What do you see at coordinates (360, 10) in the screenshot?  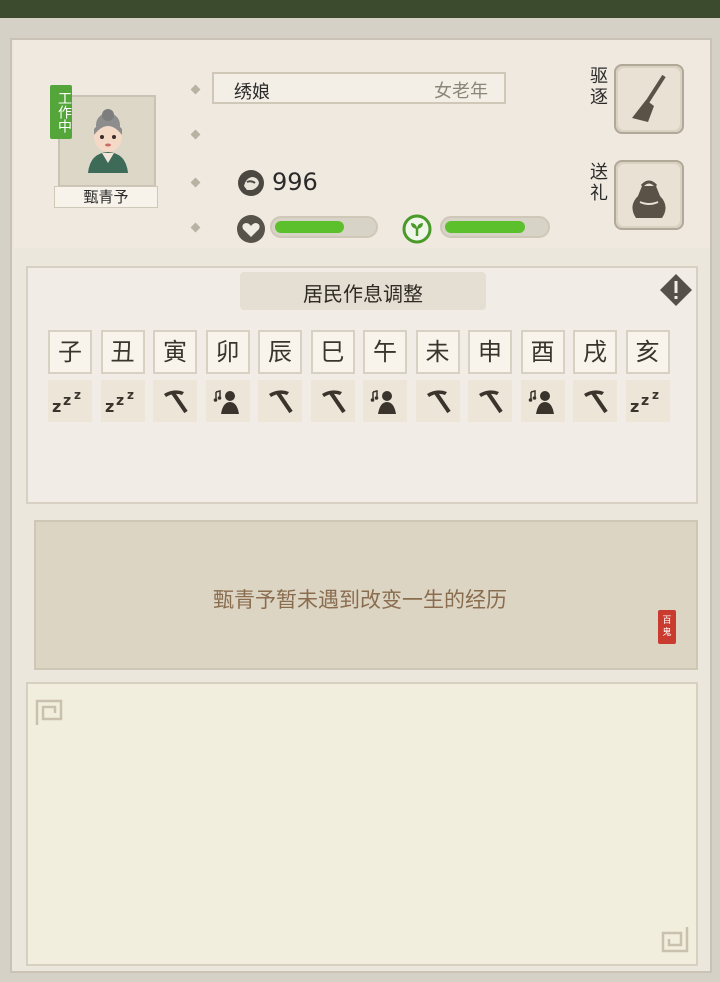 I see `top-strip` at bounding box center [360, 10].